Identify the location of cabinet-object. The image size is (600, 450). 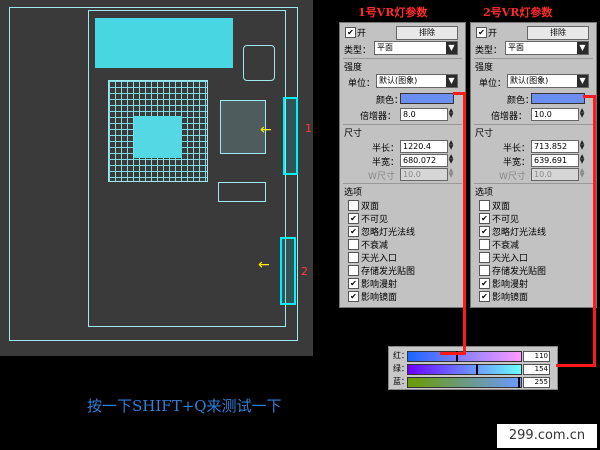
(242, 192).